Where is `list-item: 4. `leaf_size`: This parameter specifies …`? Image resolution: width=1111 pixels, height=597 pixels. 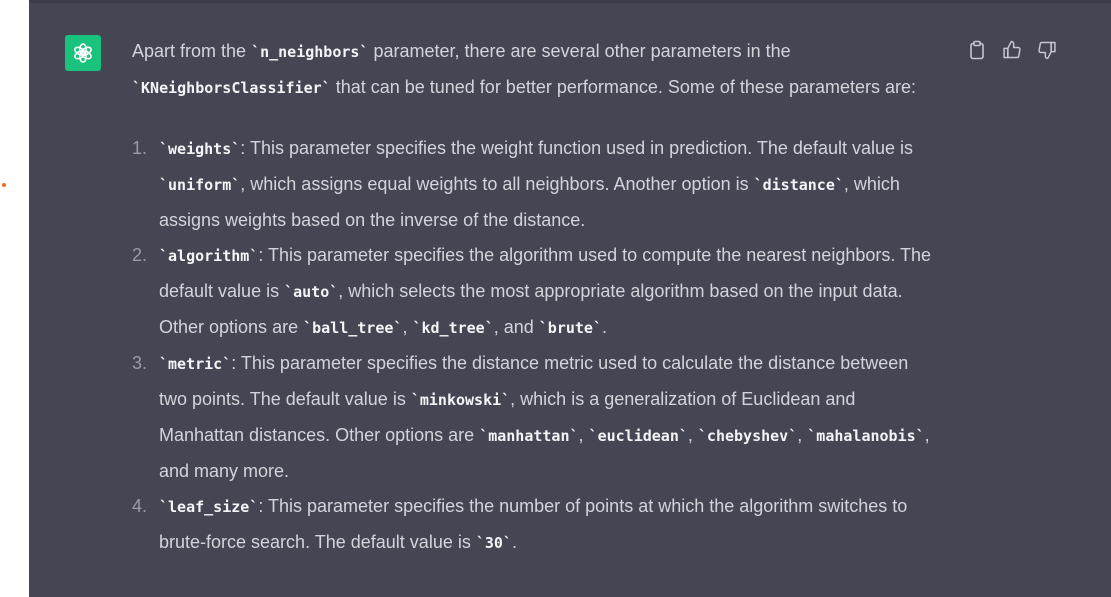
list-item: 4. `leaf_size`: This parameter specifies … is located at coordinates (532, 525).